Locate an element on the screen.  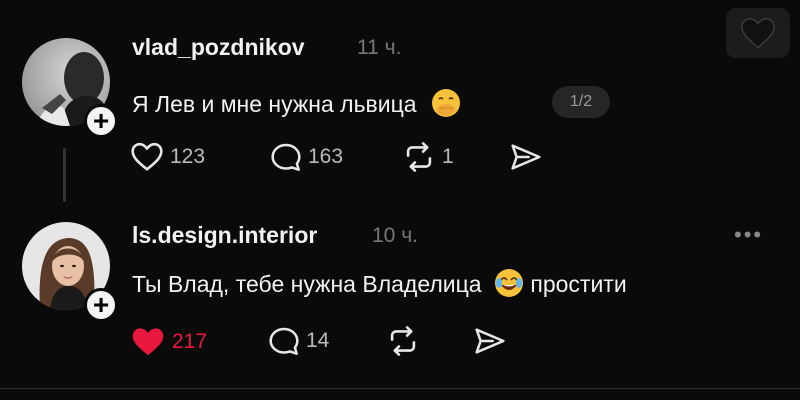
thread-line is located at coordinates (64, 175).